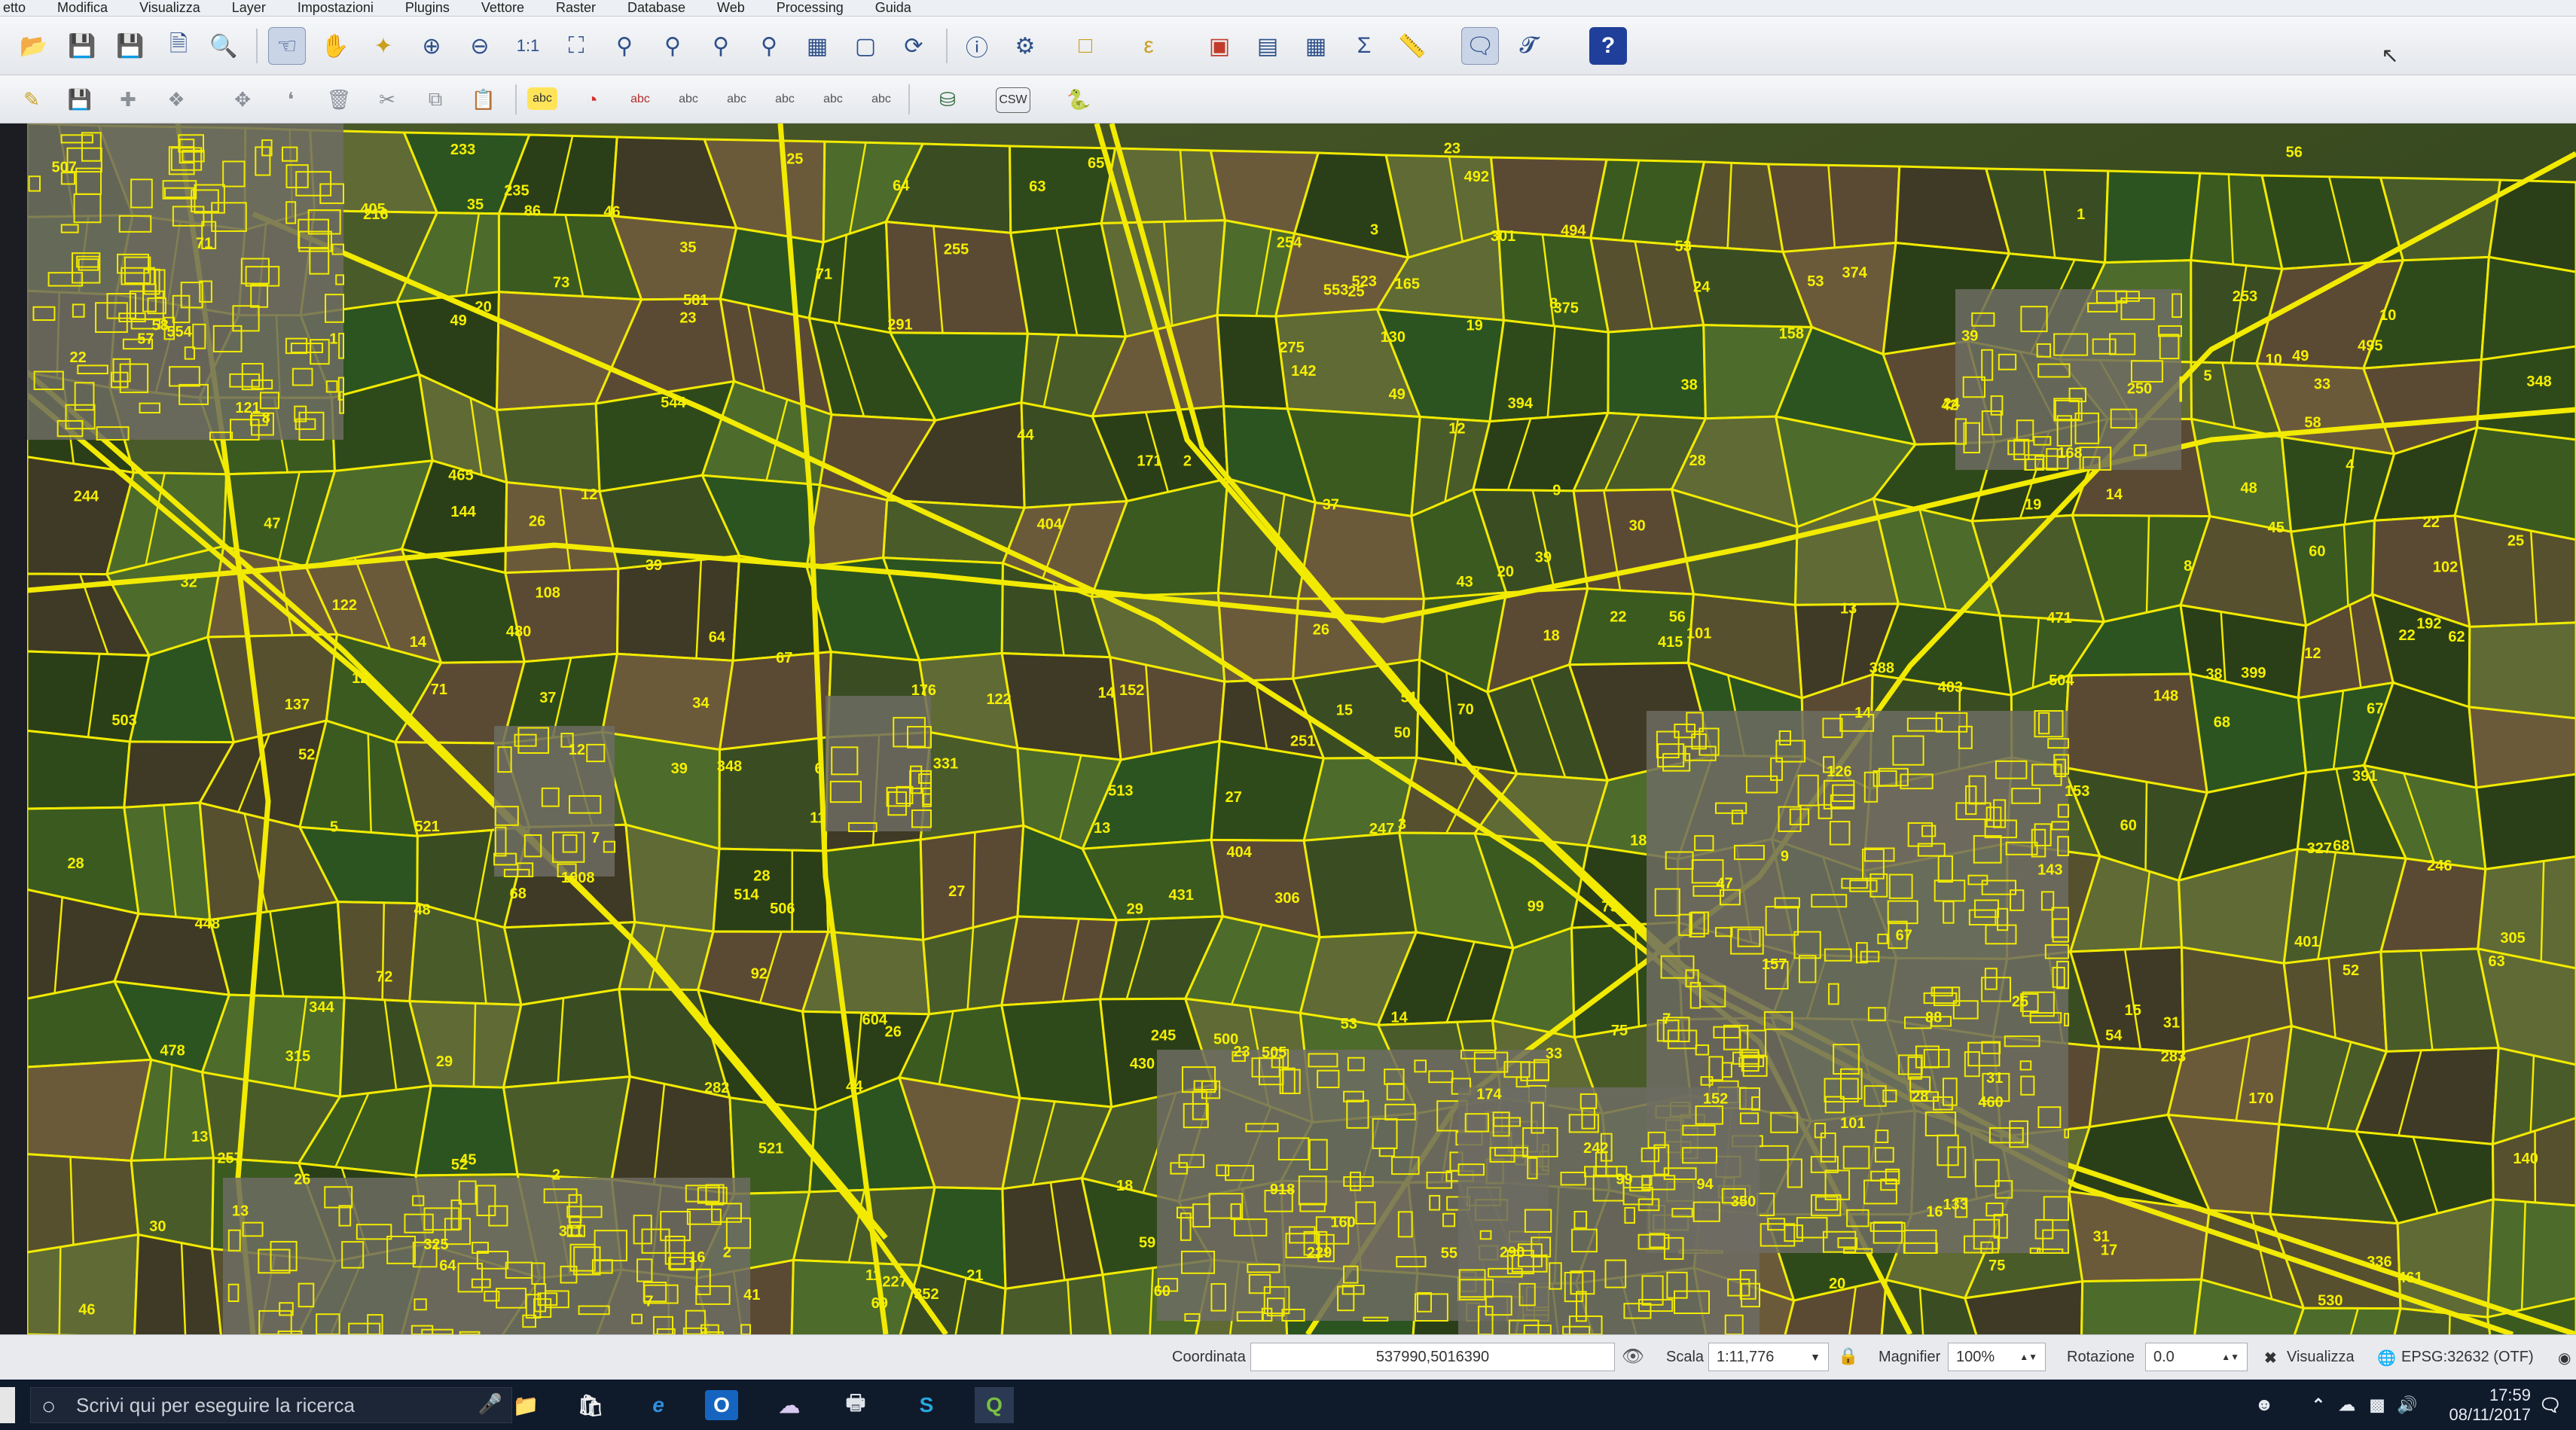 The image size is (2576, 1430). I want to click on cloud-app-icon: ☁, so click(790, 1405).